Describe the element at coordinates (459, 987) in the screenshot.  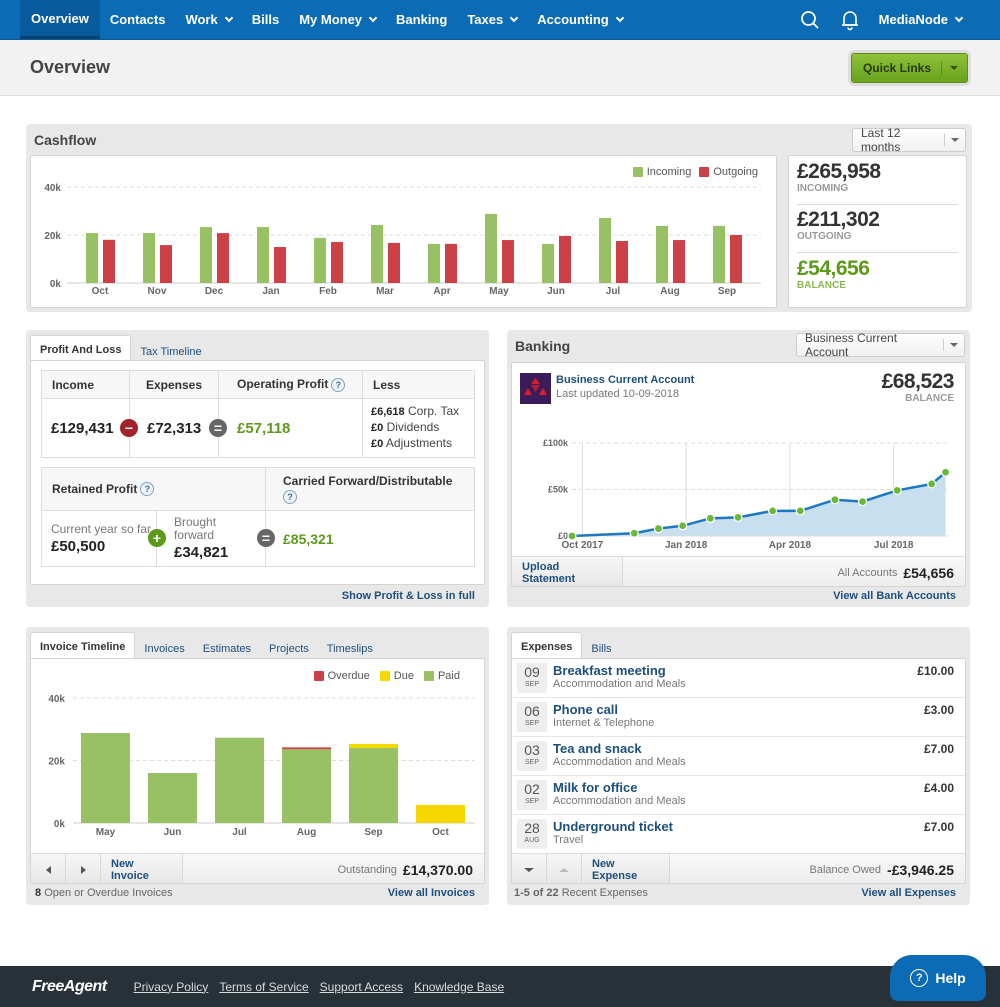
I see `knowledge-base-link: Knowledge Base` at that location.